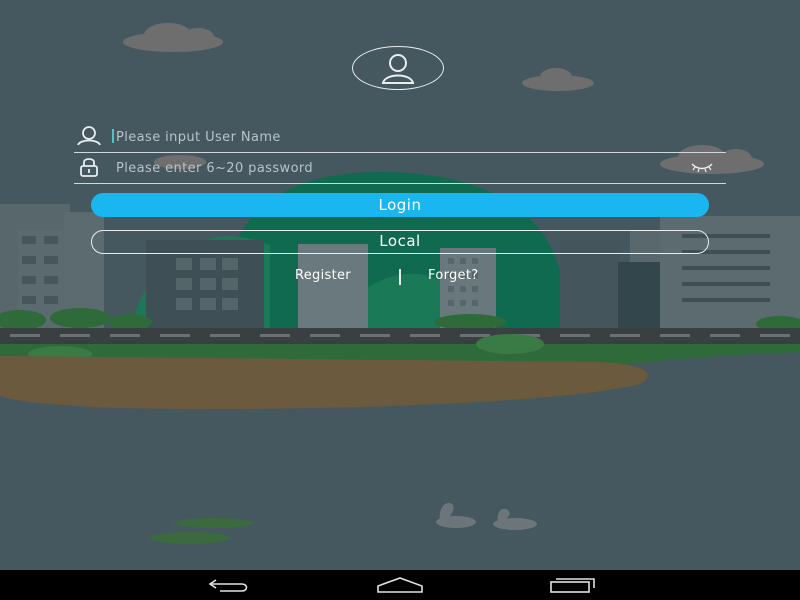 This screenshot has width=800, height=600. What do you see at coordinates (89, 167) in the screenshot?
I see `lock-icon` at bounding box center [89, 167].